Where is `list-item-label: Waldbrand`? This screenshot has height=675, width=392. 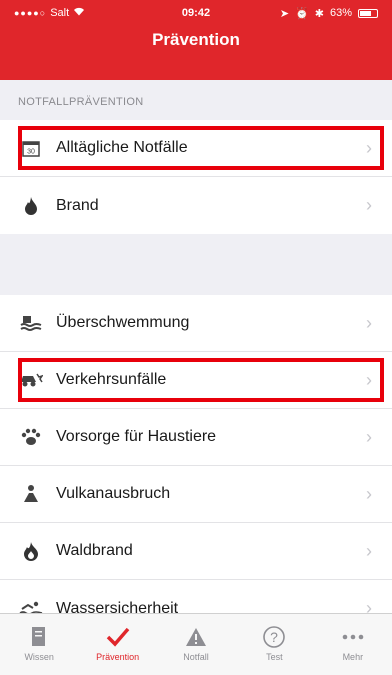 list-item-label: Waldbrand is located at coordinates (94, 550).